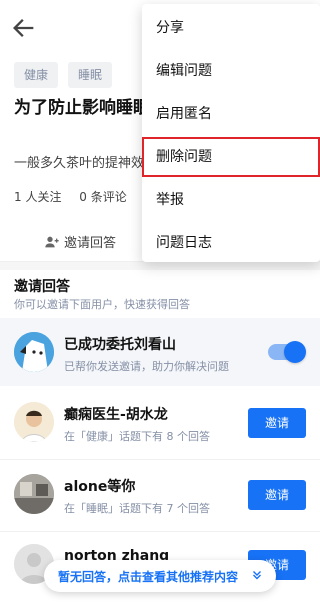  I want to click on invite-answer-button: 邀请回答, so click(80, 241).